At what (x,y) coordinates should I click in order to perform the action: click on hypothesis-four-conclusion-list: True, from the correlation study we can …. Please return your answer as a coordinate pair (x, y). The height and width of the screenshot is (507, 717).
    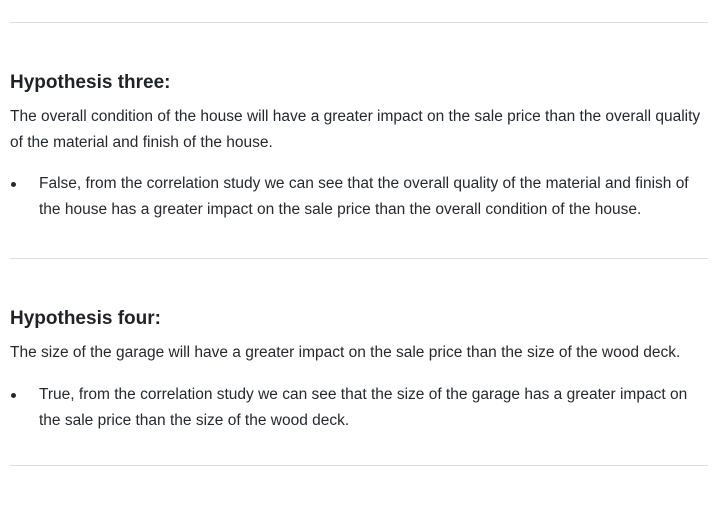
    Looking at the image, I should click on (359, 408).